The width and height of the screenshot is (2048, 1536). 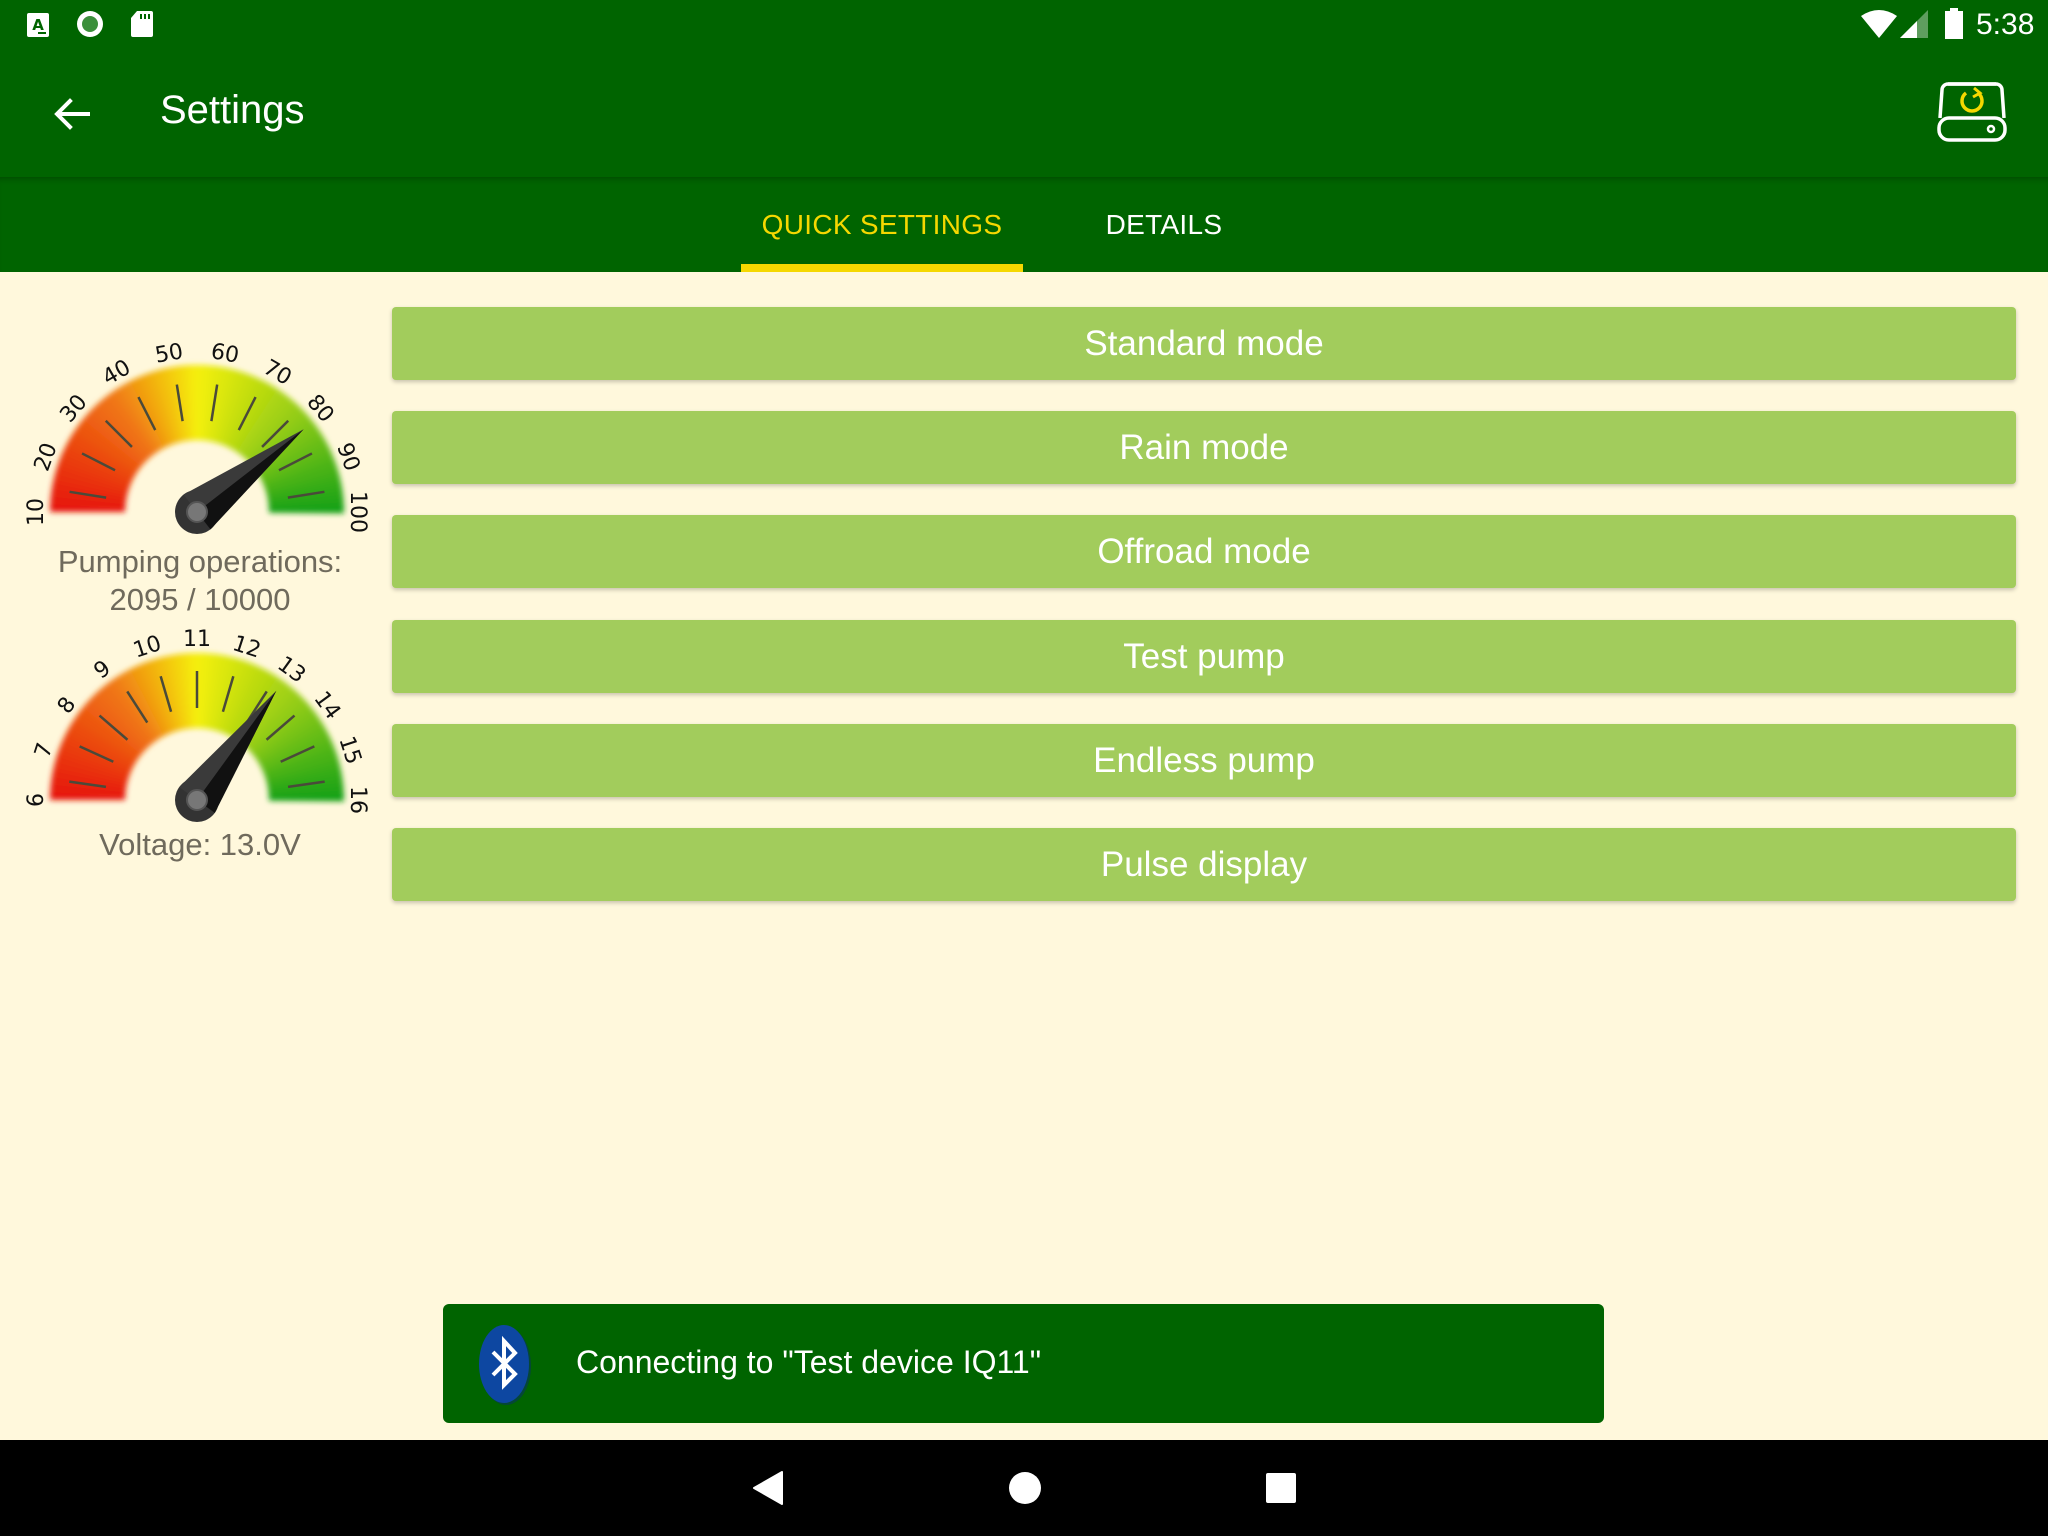 I want to click on gauge-tick-label: 10, so click(x=36, y=512).